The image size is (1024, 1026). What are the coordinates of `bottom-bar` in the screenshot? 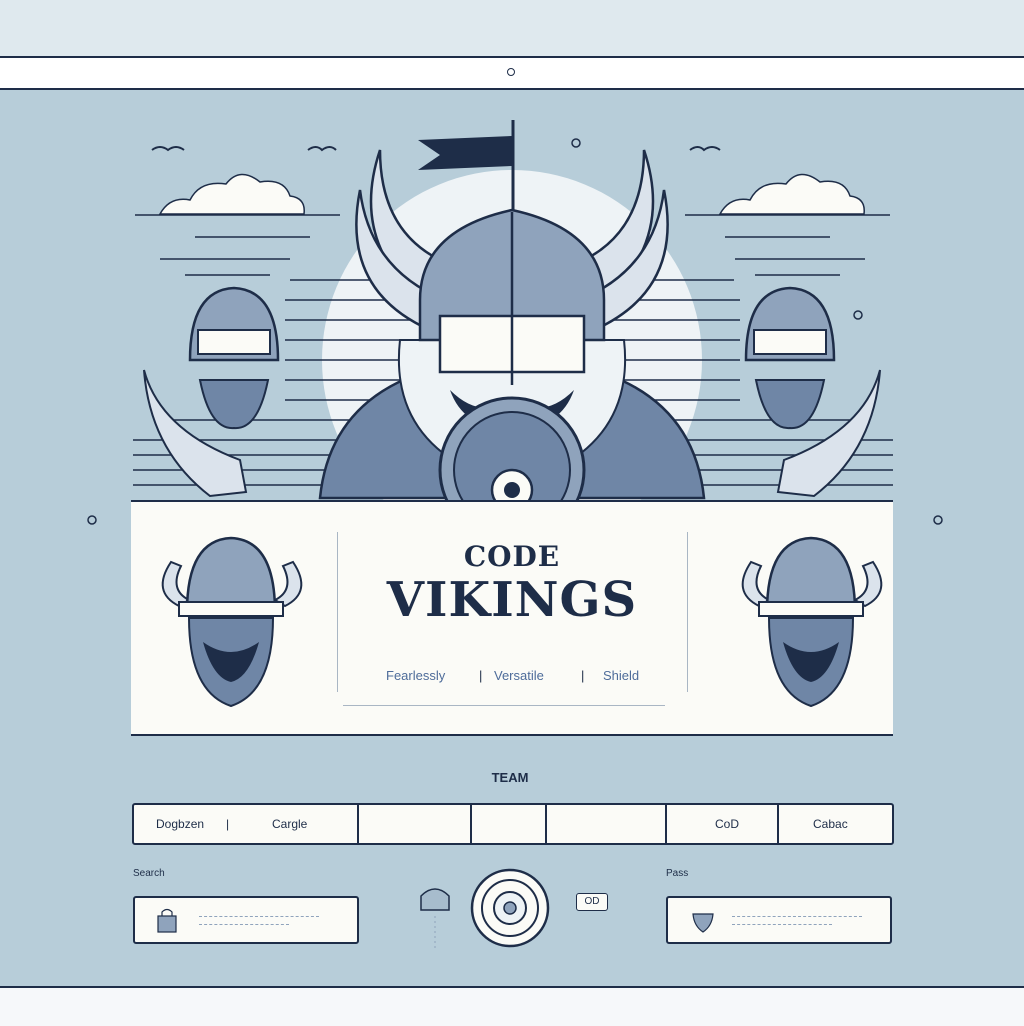 It's located at (512, 1006).